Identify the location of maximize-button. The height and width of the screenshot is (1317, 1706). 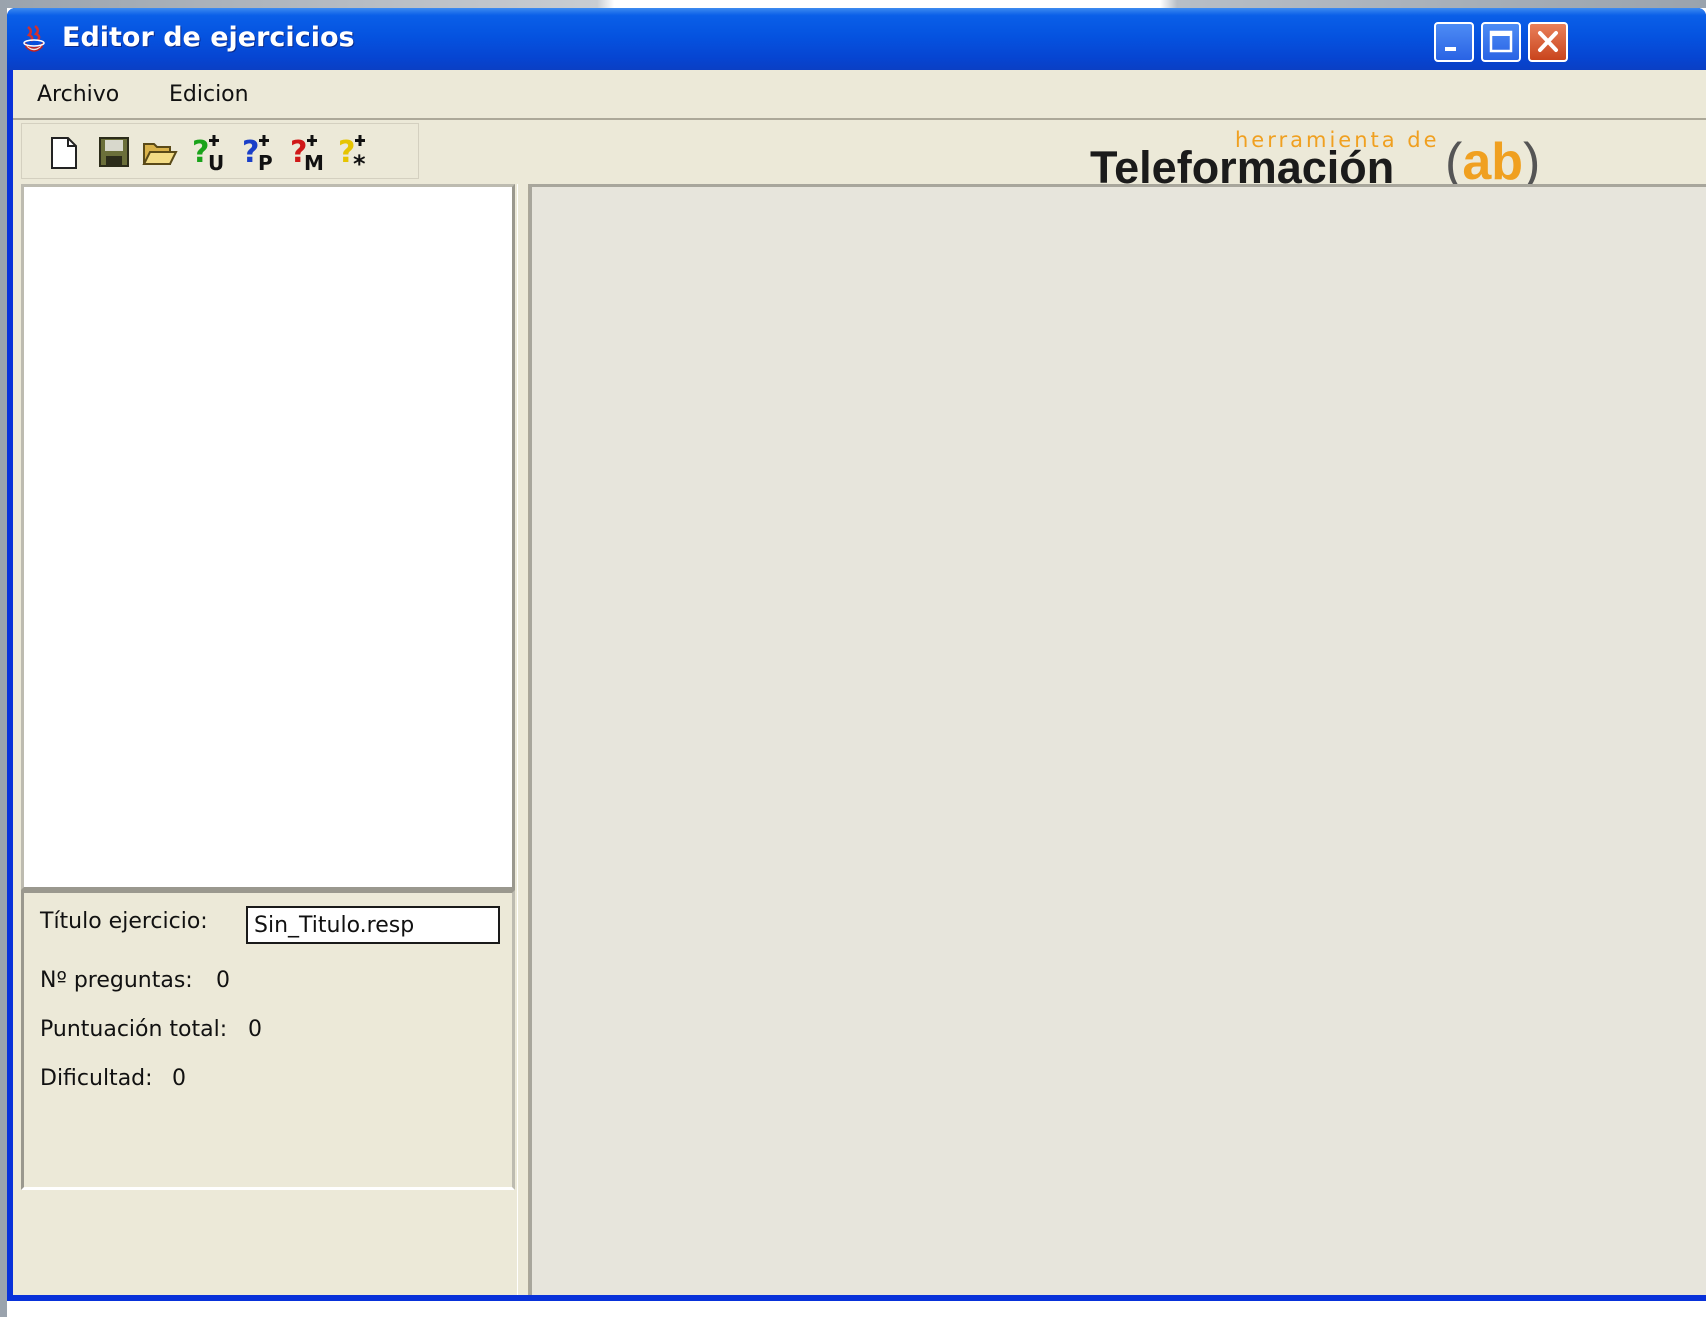
(1501, 42).